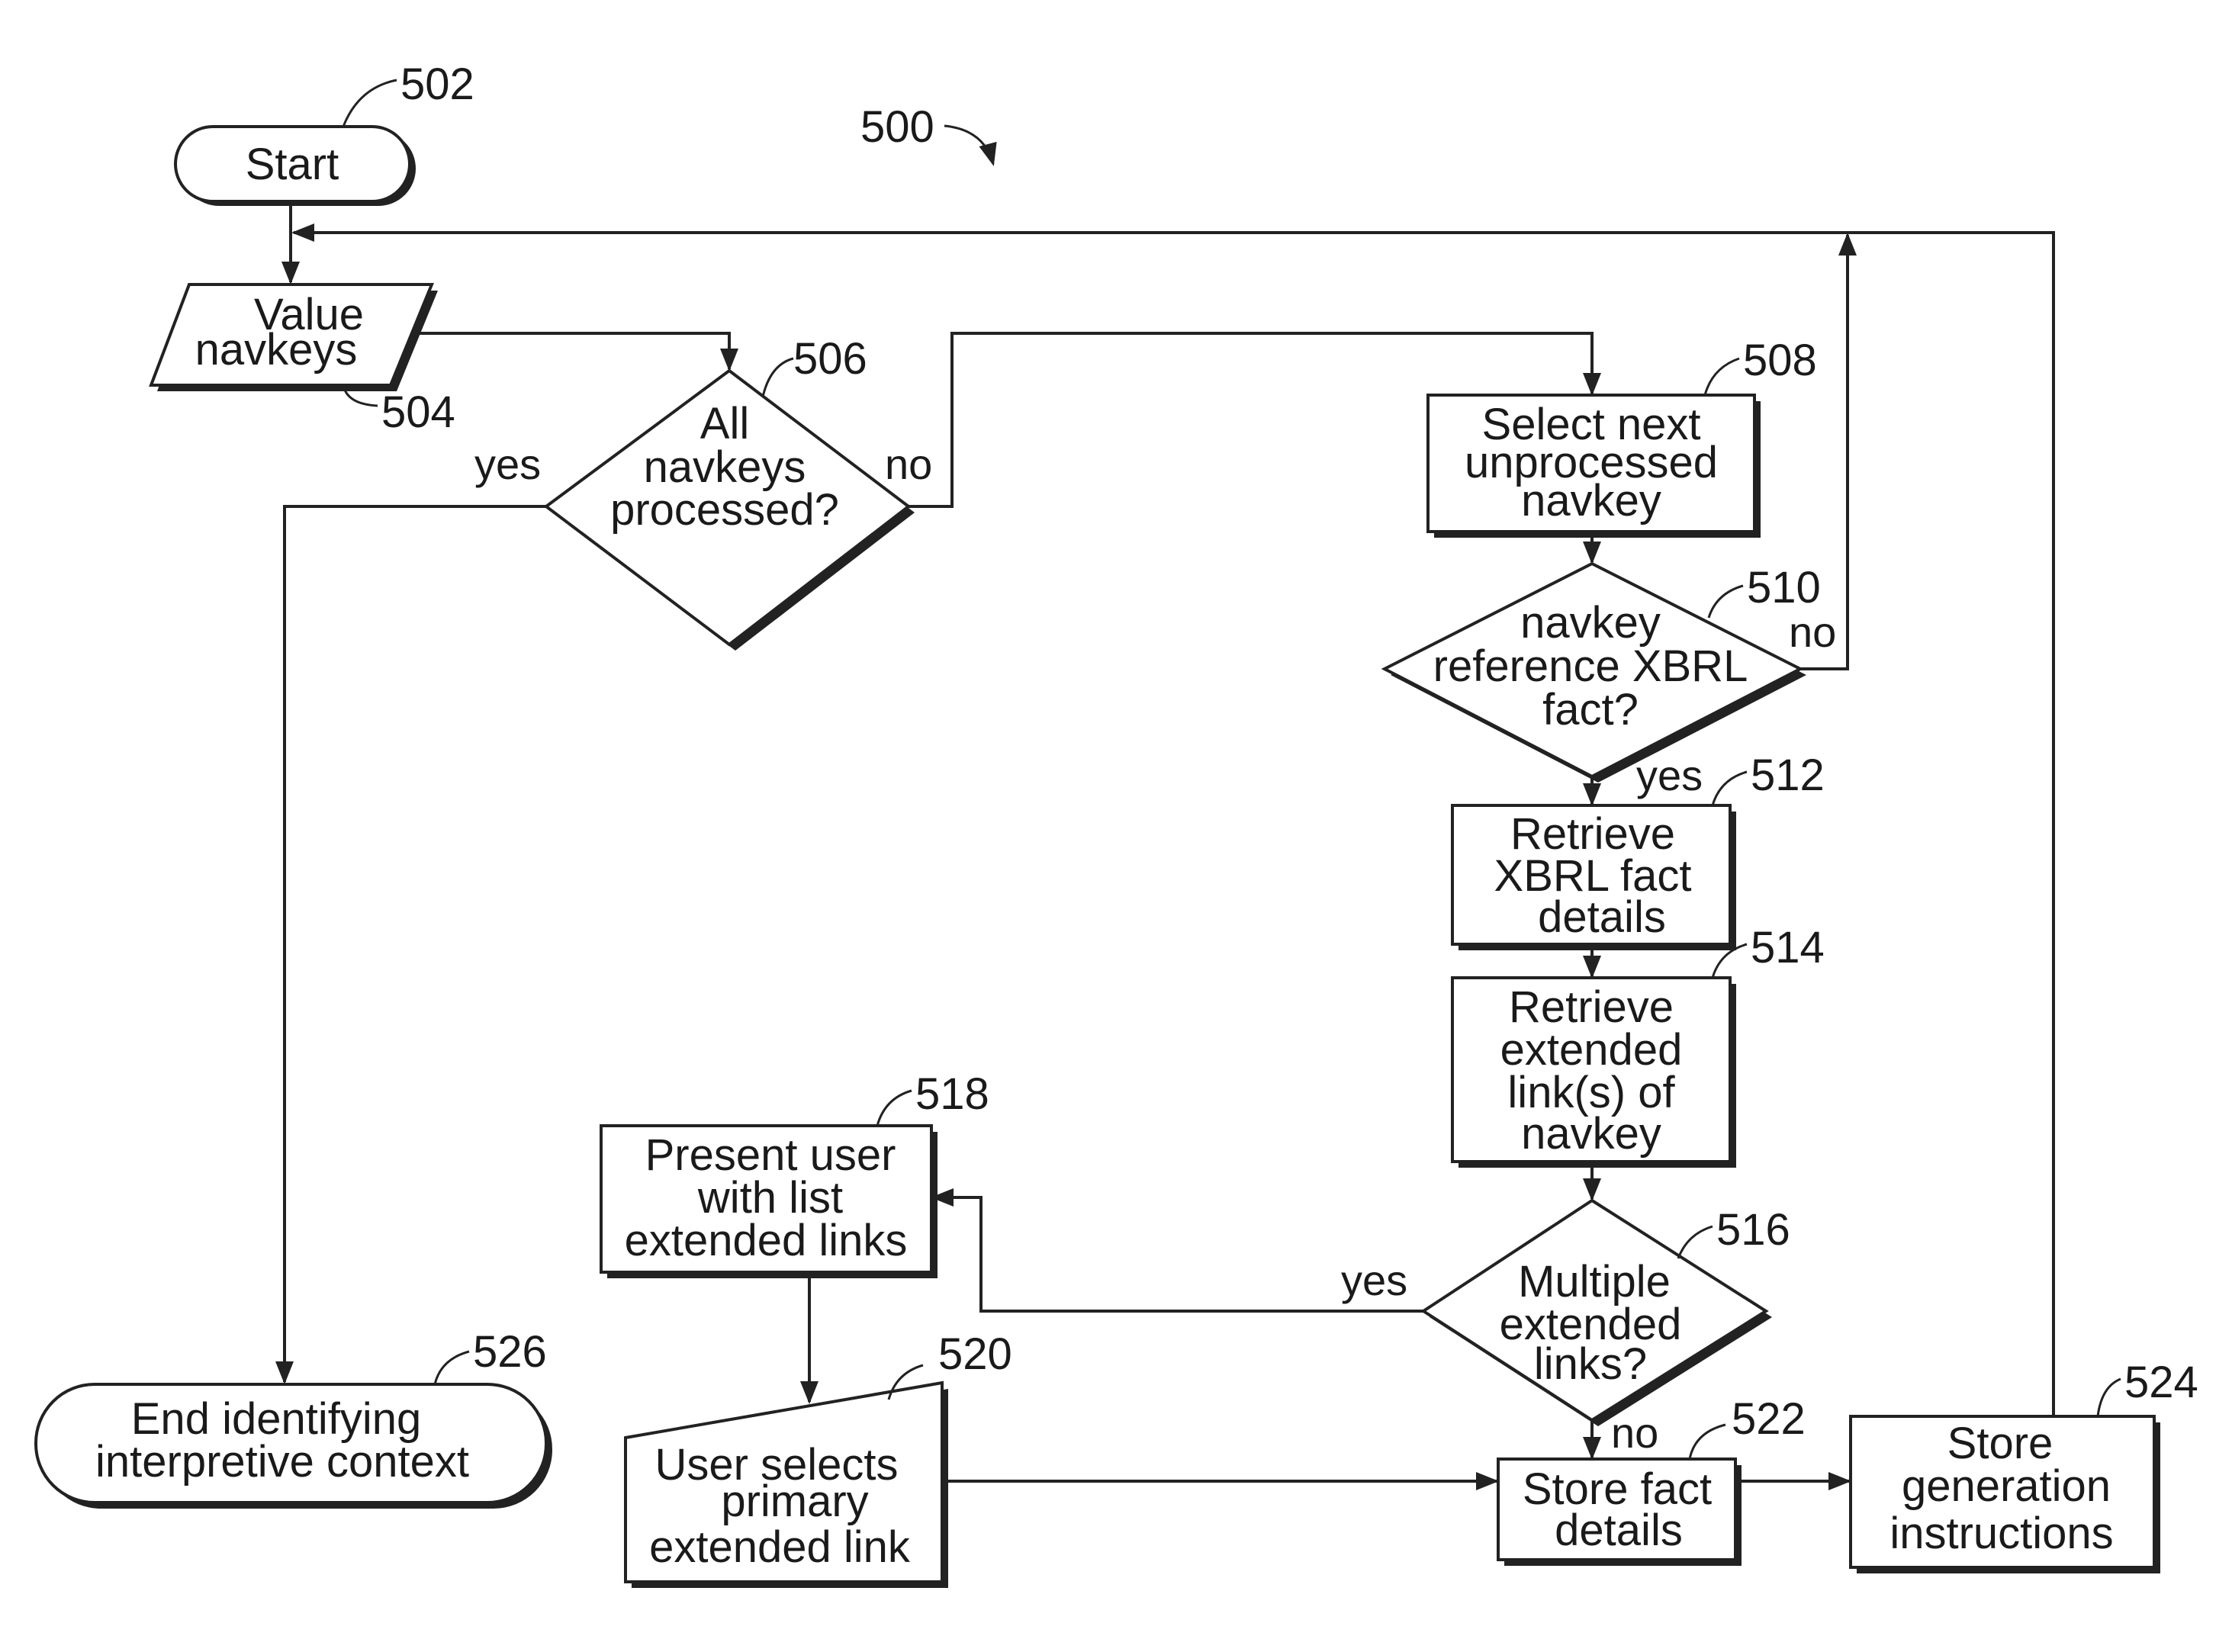  What do you see at coordinates (418, 412) in the screenshot?
I see `ref-504: 504` at bounding box center [418, 412].